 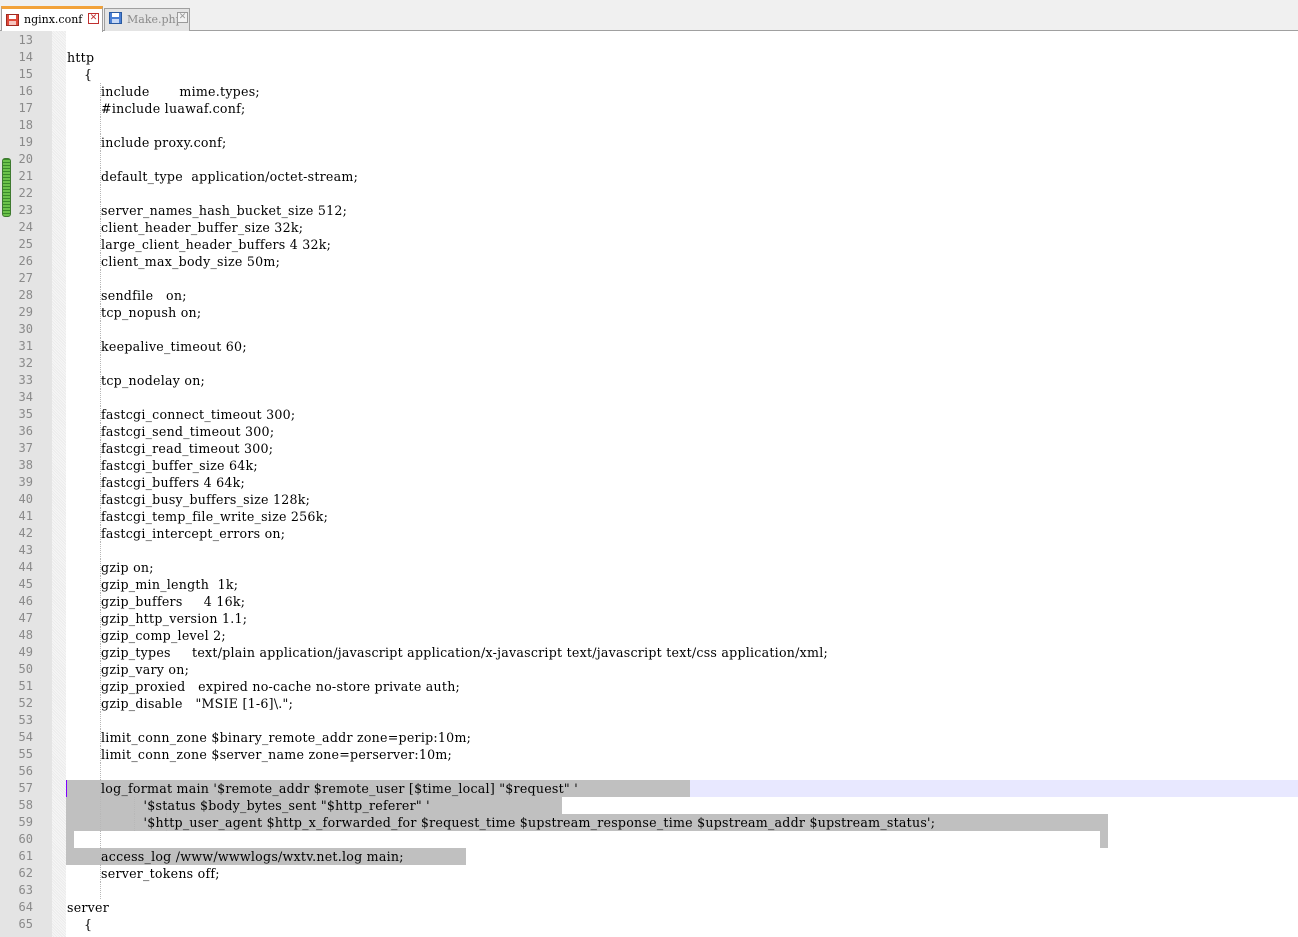 I want to click on code-line: 40 fastcgi_busy_buffers_size 128k;, so click(x=658, y=499).